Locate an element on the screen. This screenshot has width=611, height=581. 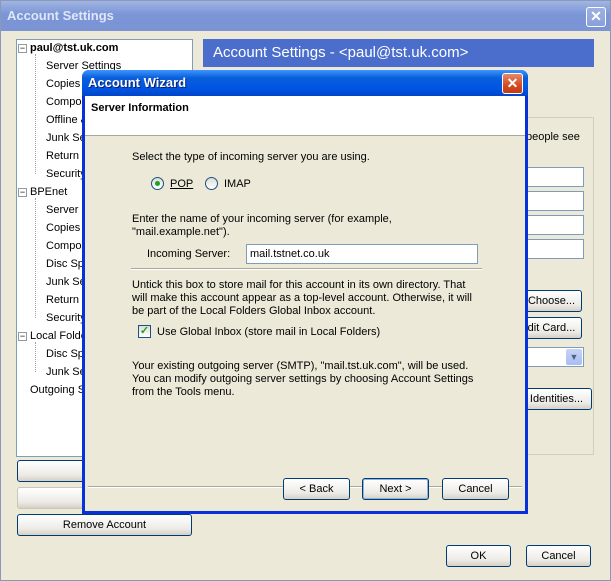
tree-outgoing-server: Outgoing S is located at coordinates (57, 390).